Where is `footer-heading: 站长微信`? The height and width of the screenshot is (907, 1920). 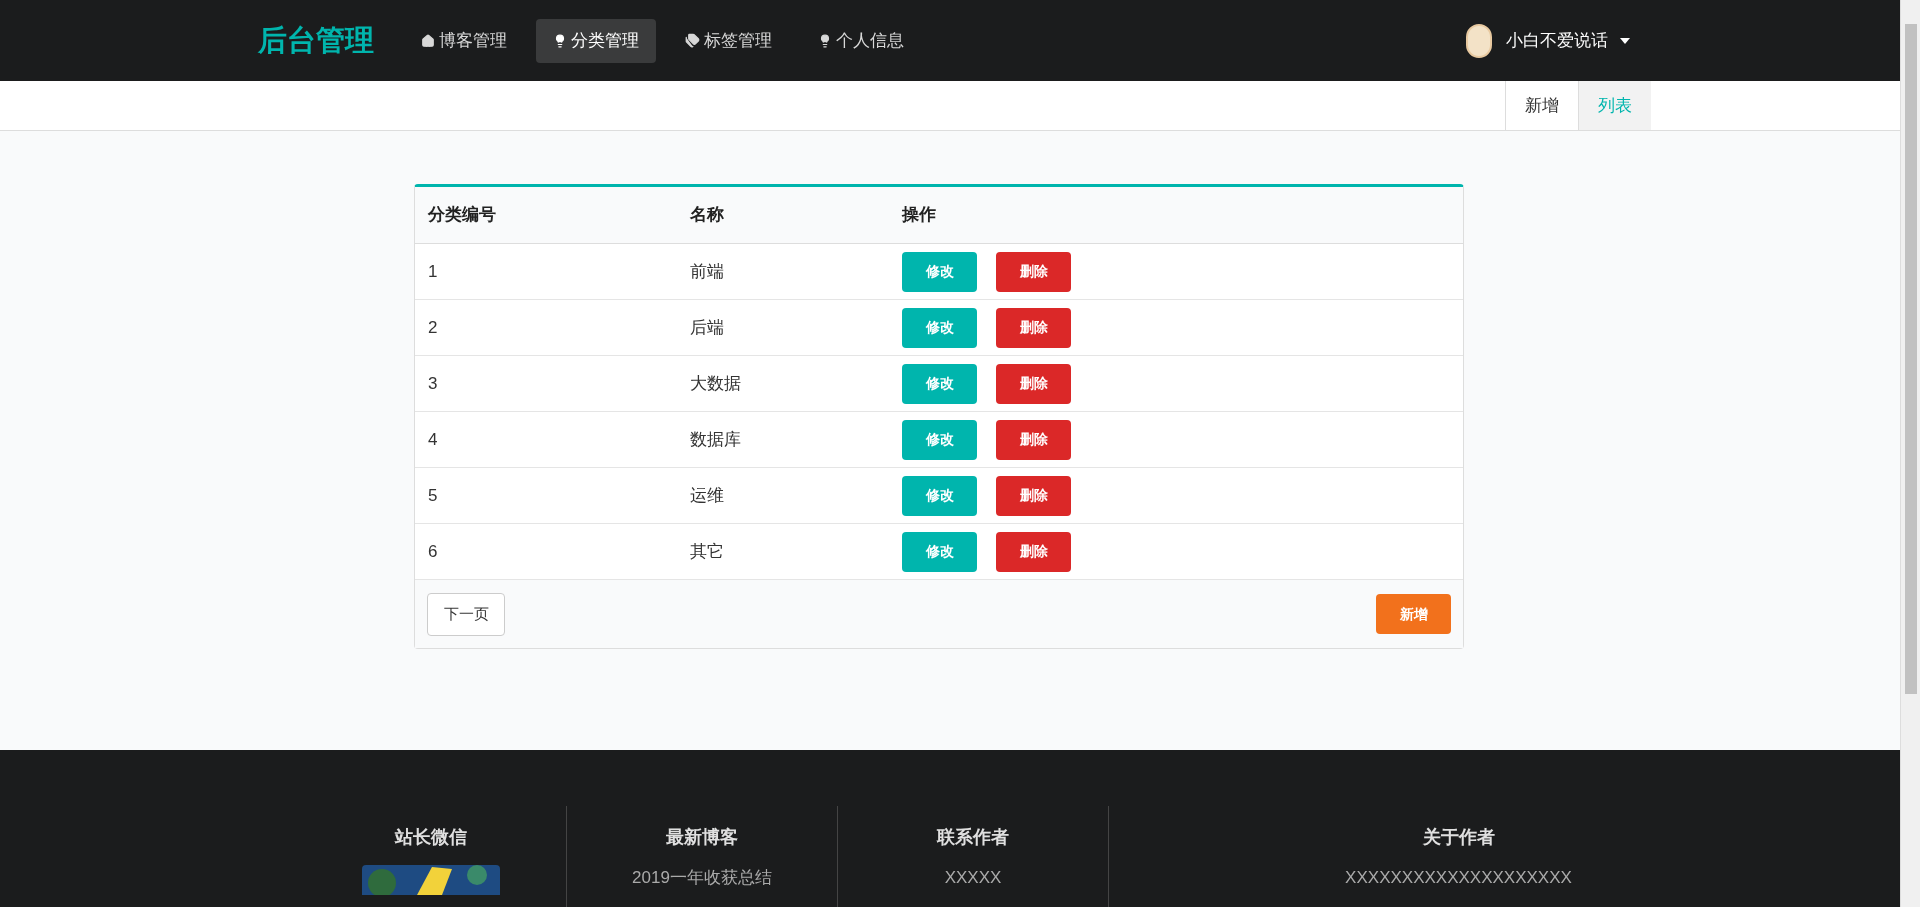
footer-heading: 站长微信 is located at coordinates (430, 837).